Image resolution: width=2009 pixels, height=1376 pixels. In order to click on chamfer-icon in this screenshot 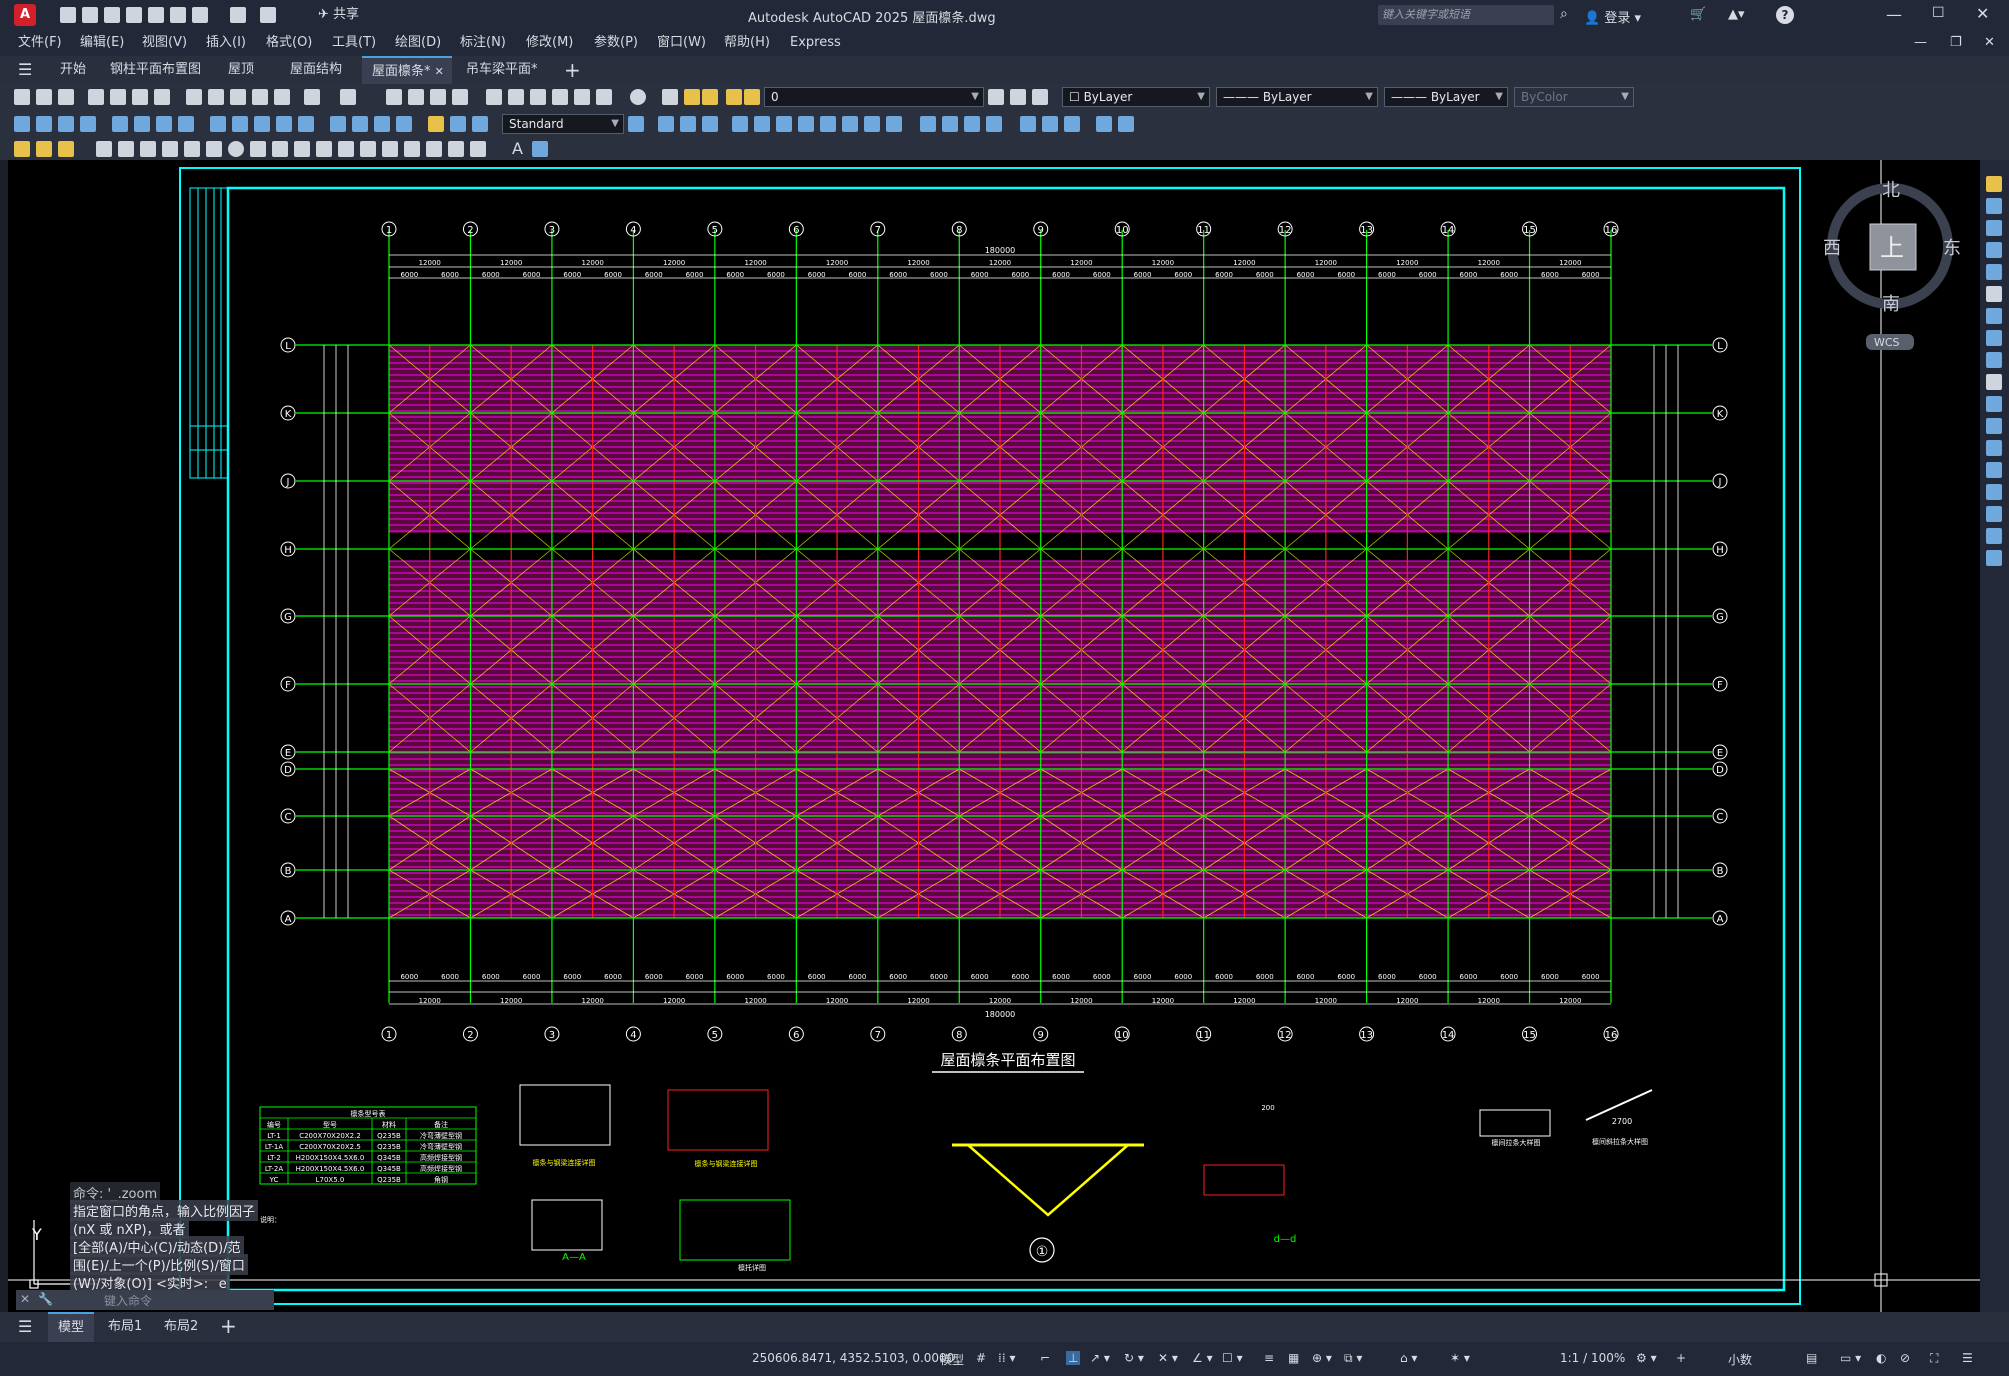, I will do `click(1994, 492)`.